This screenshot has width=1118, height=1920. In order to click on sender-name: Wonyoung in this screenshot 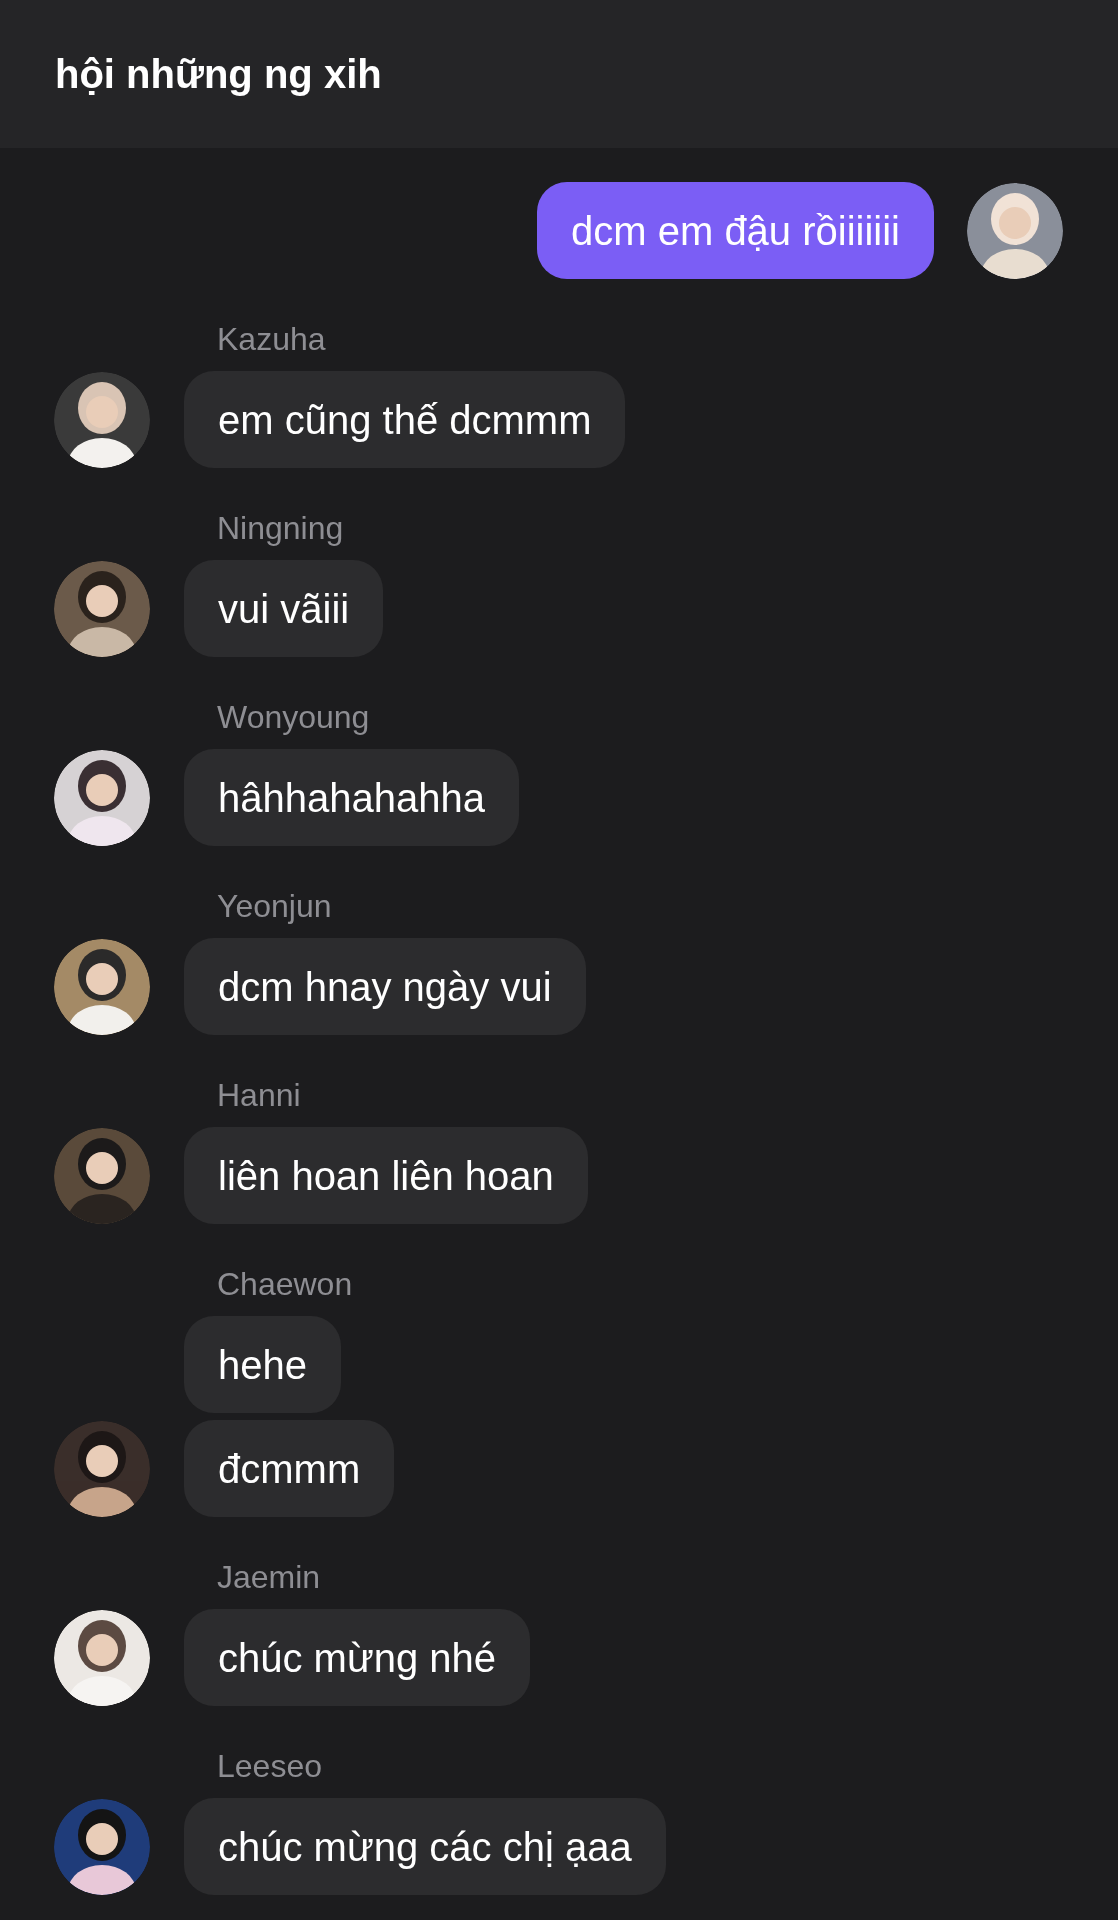, I will do `click(294, 717)`.